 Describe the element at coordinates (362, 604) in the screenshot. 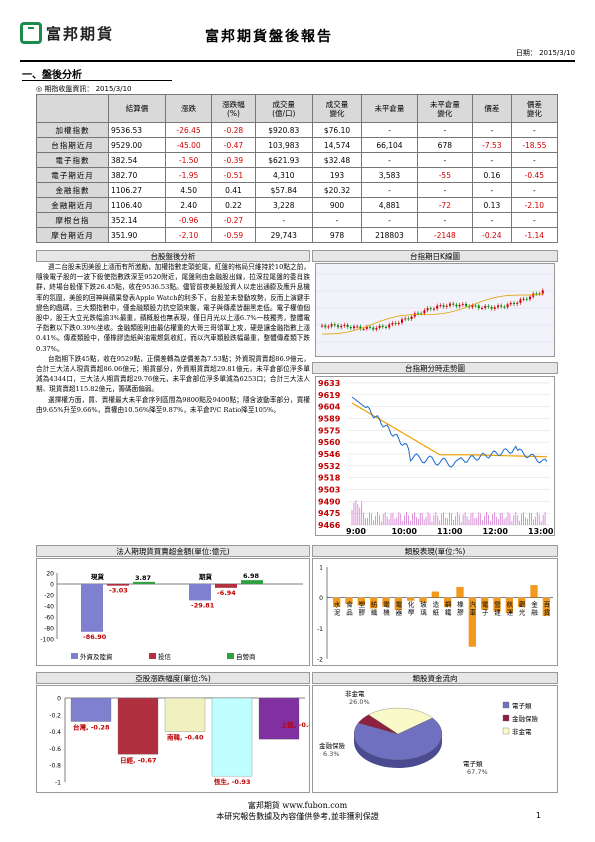

I see `sector-label-char: 塑` at that location.